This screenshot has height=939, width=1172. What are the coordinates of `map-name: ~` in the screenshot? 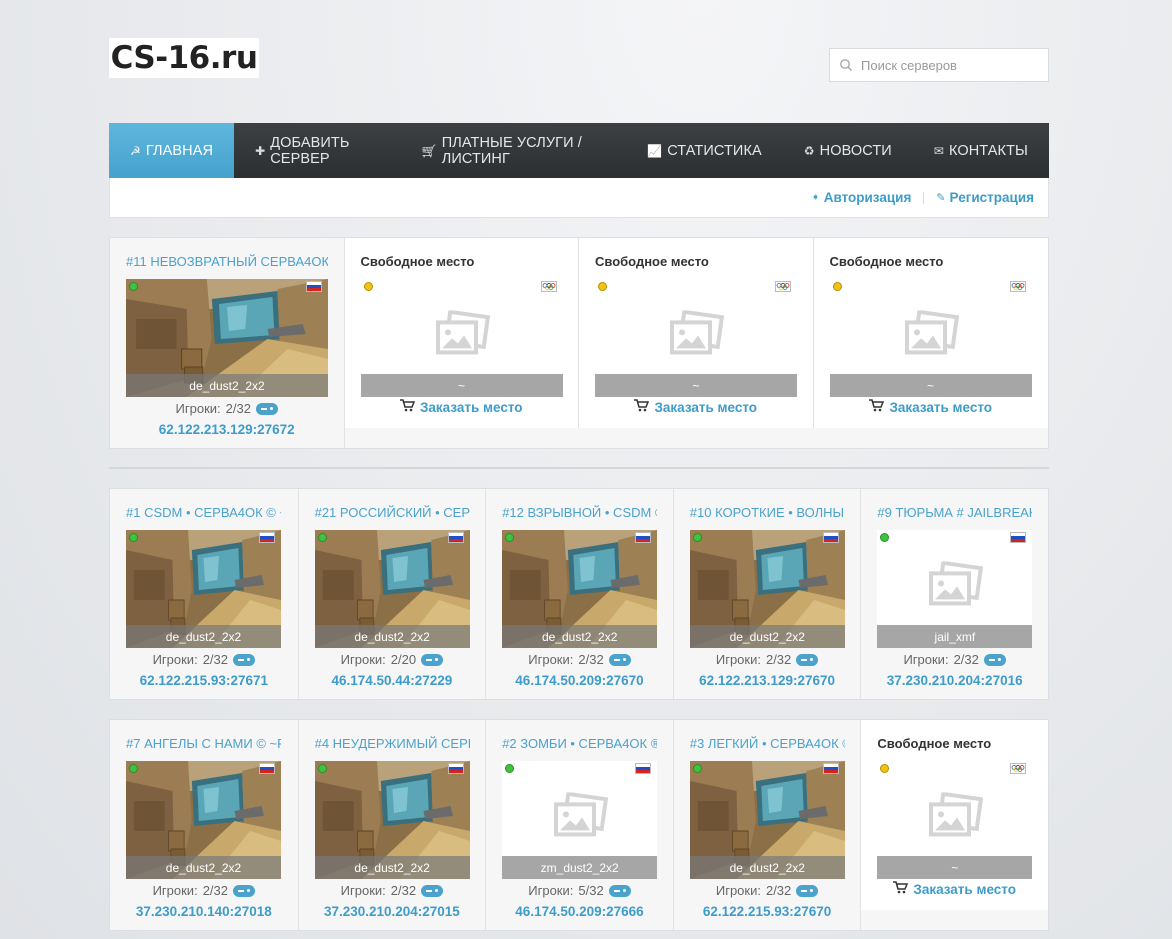 It's located at (955, 867).